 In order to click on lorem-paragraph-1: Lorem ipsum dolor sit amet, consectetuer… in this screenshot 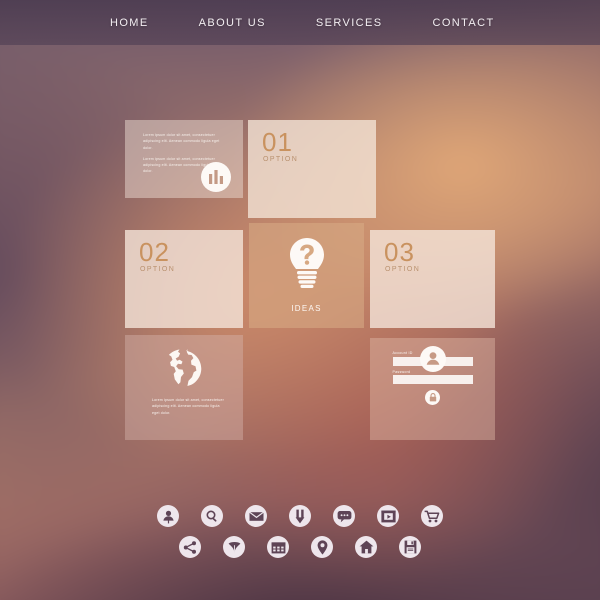, I will do `click(181, 141)`.